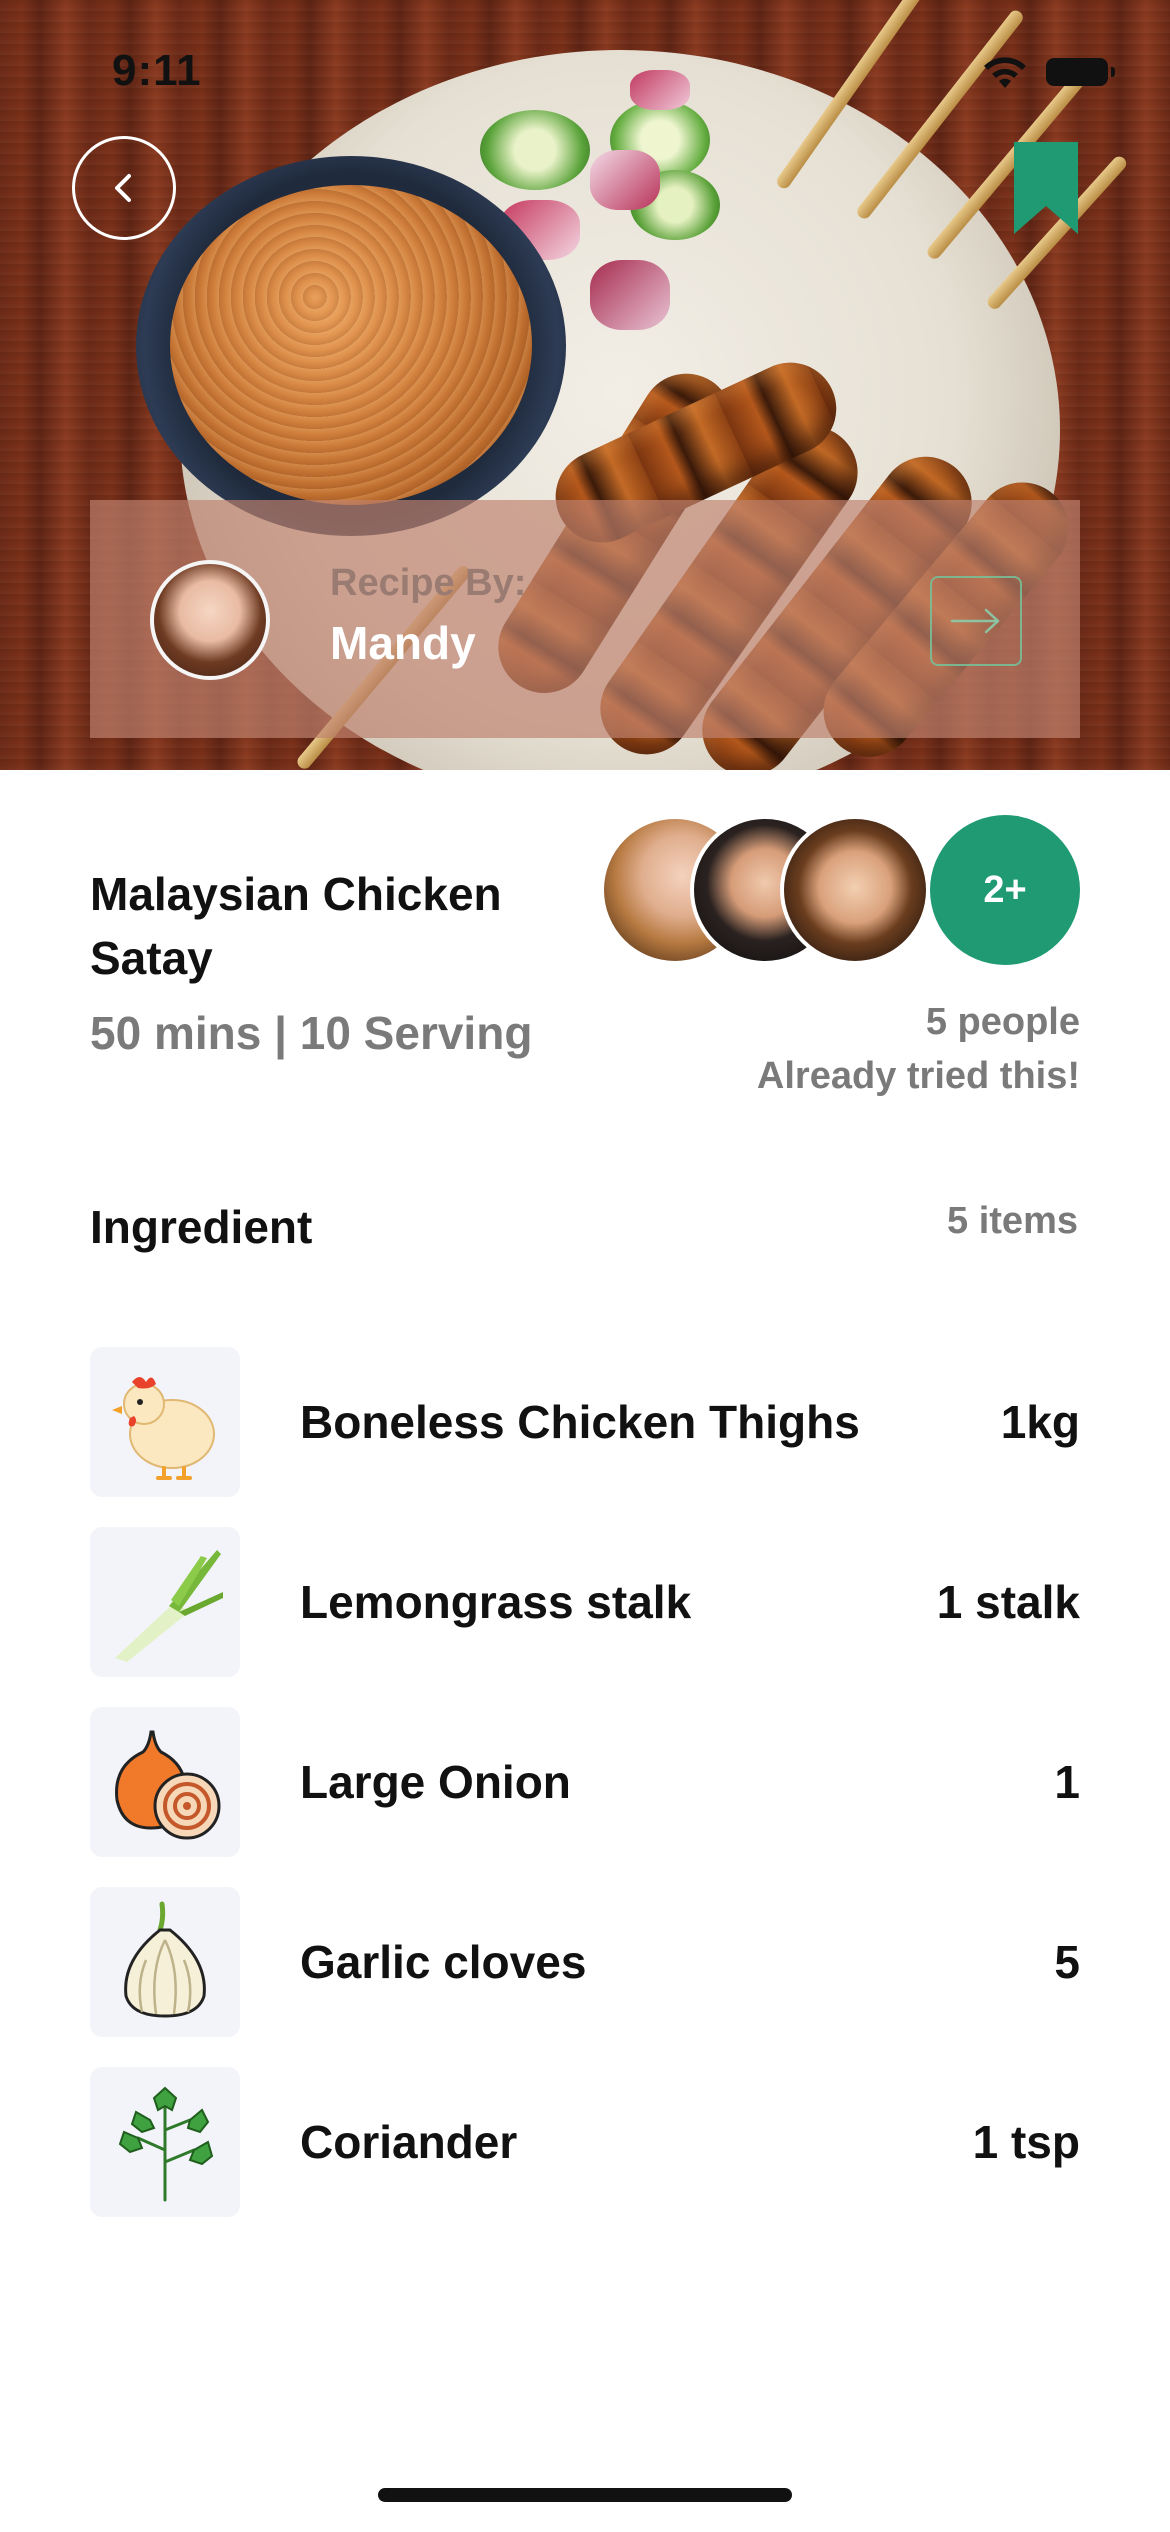 Image resolution: width=1170 pixels, height=2532 pixels. What do you see at coordinates (1012, 1221) in the screenshot?
I see `ingredient-count: 5 items` at bounding box center [1012, 1221].